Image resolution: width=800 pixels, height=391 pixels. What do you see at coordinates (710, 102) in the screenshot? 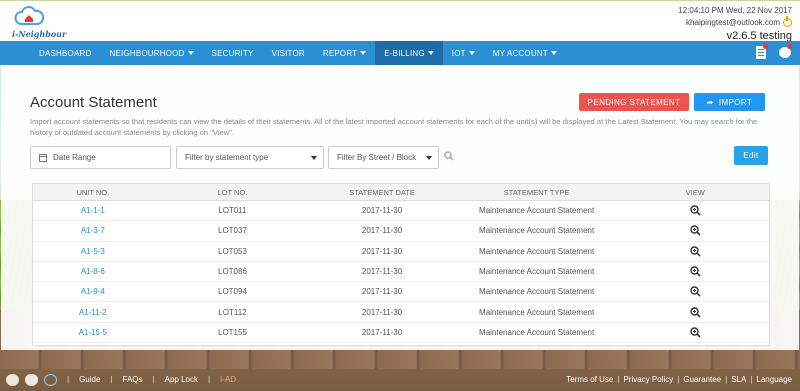
I see `share-arrow-icon: ➦` at bounding box center [710, 102].